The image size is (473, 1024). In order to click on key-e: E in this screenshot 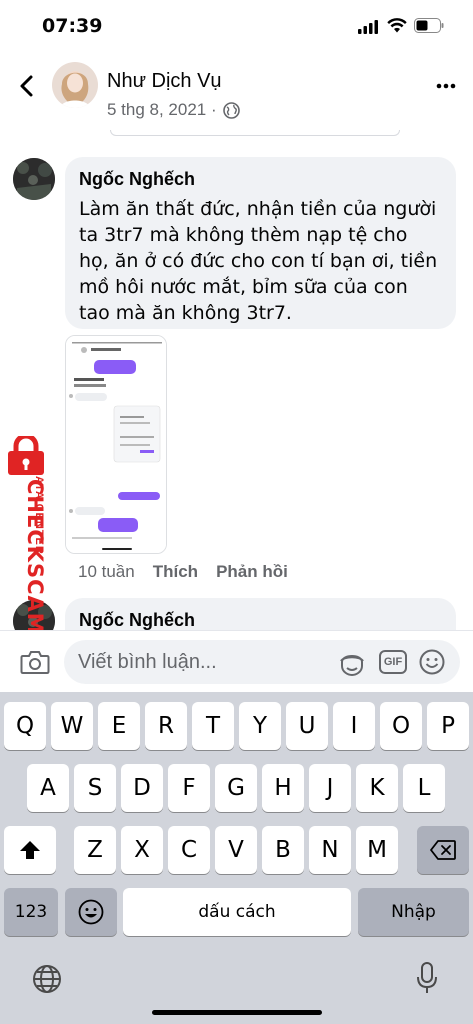, I will do `click(119, 726)`.